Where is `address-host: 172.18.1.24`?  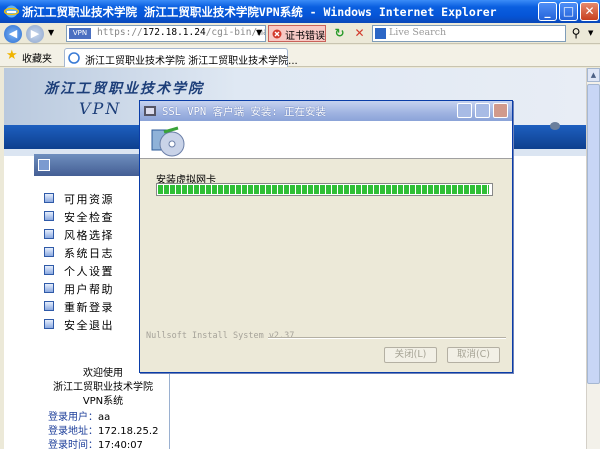
address-host: 172.18.1.24 is located at coordinates (174, 32).